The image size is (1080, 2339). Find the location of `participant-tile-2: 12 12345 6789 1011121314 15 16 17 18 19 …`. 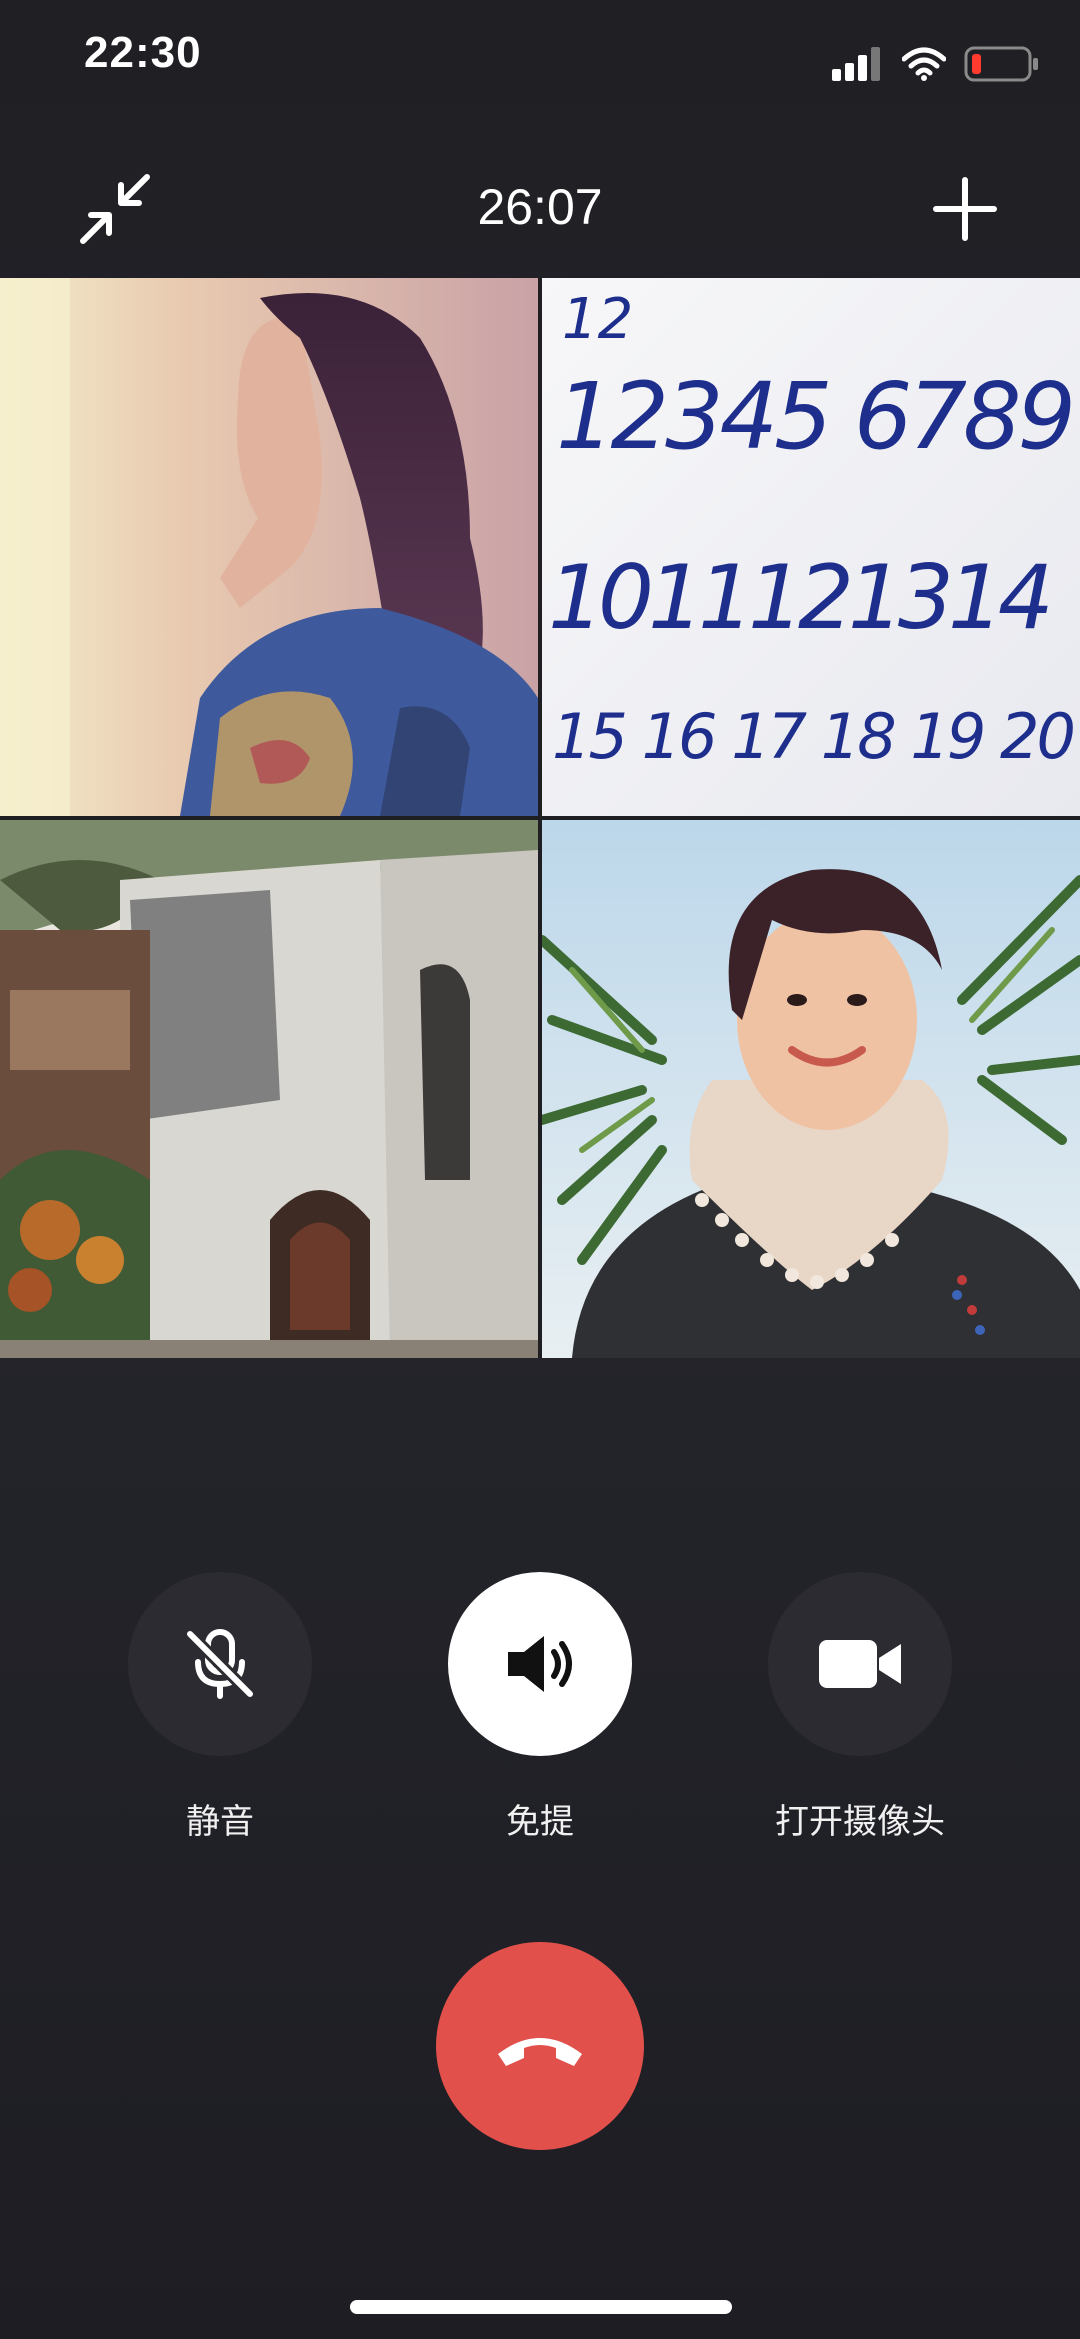

participant-tile-2: 12 12345 6789 1011121314 15 16 17 18 19 … is located at coordinates (811, 547).